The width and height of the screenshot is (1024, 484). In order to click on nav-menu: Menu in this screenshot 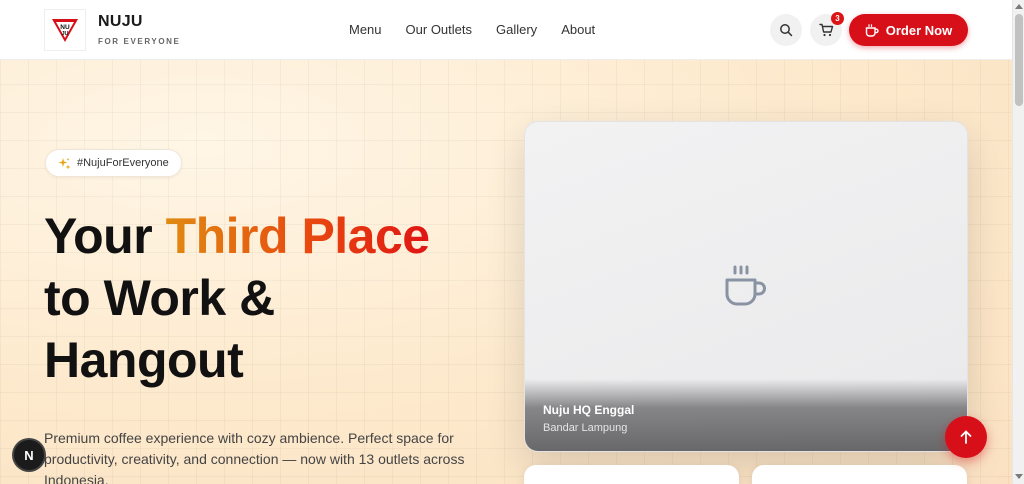, I will do `click(365, 29)`.